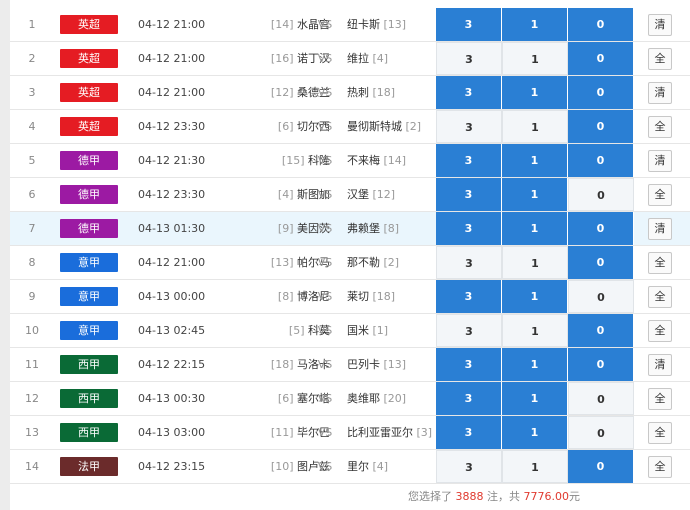  I want to click on table-row: 12 西甲 04-13 00:30 [6] 塞尔塔 VS 奥维耶 [20] 3 1 0 全, so click(350, 399).